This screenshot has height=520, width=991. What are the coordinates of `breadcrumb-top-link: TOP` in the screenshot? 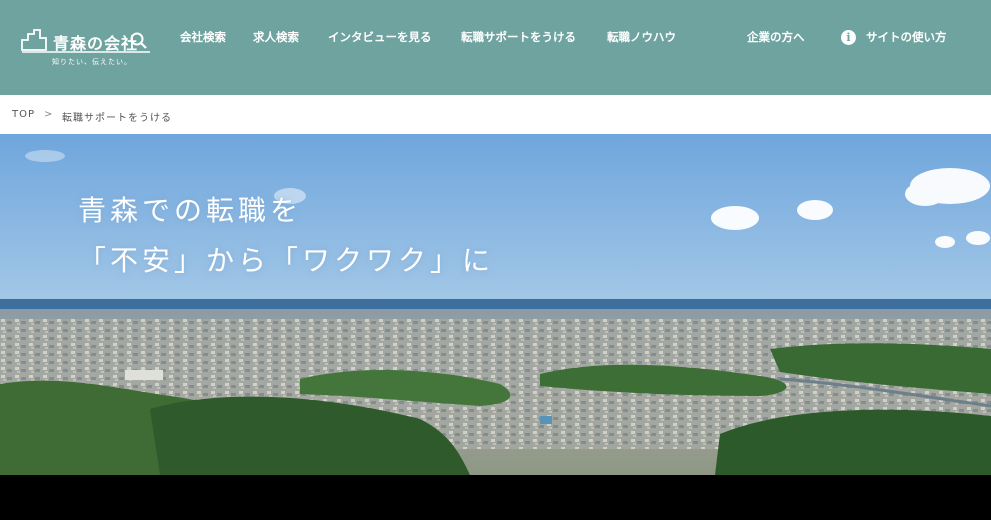 It's located at (23, 114).